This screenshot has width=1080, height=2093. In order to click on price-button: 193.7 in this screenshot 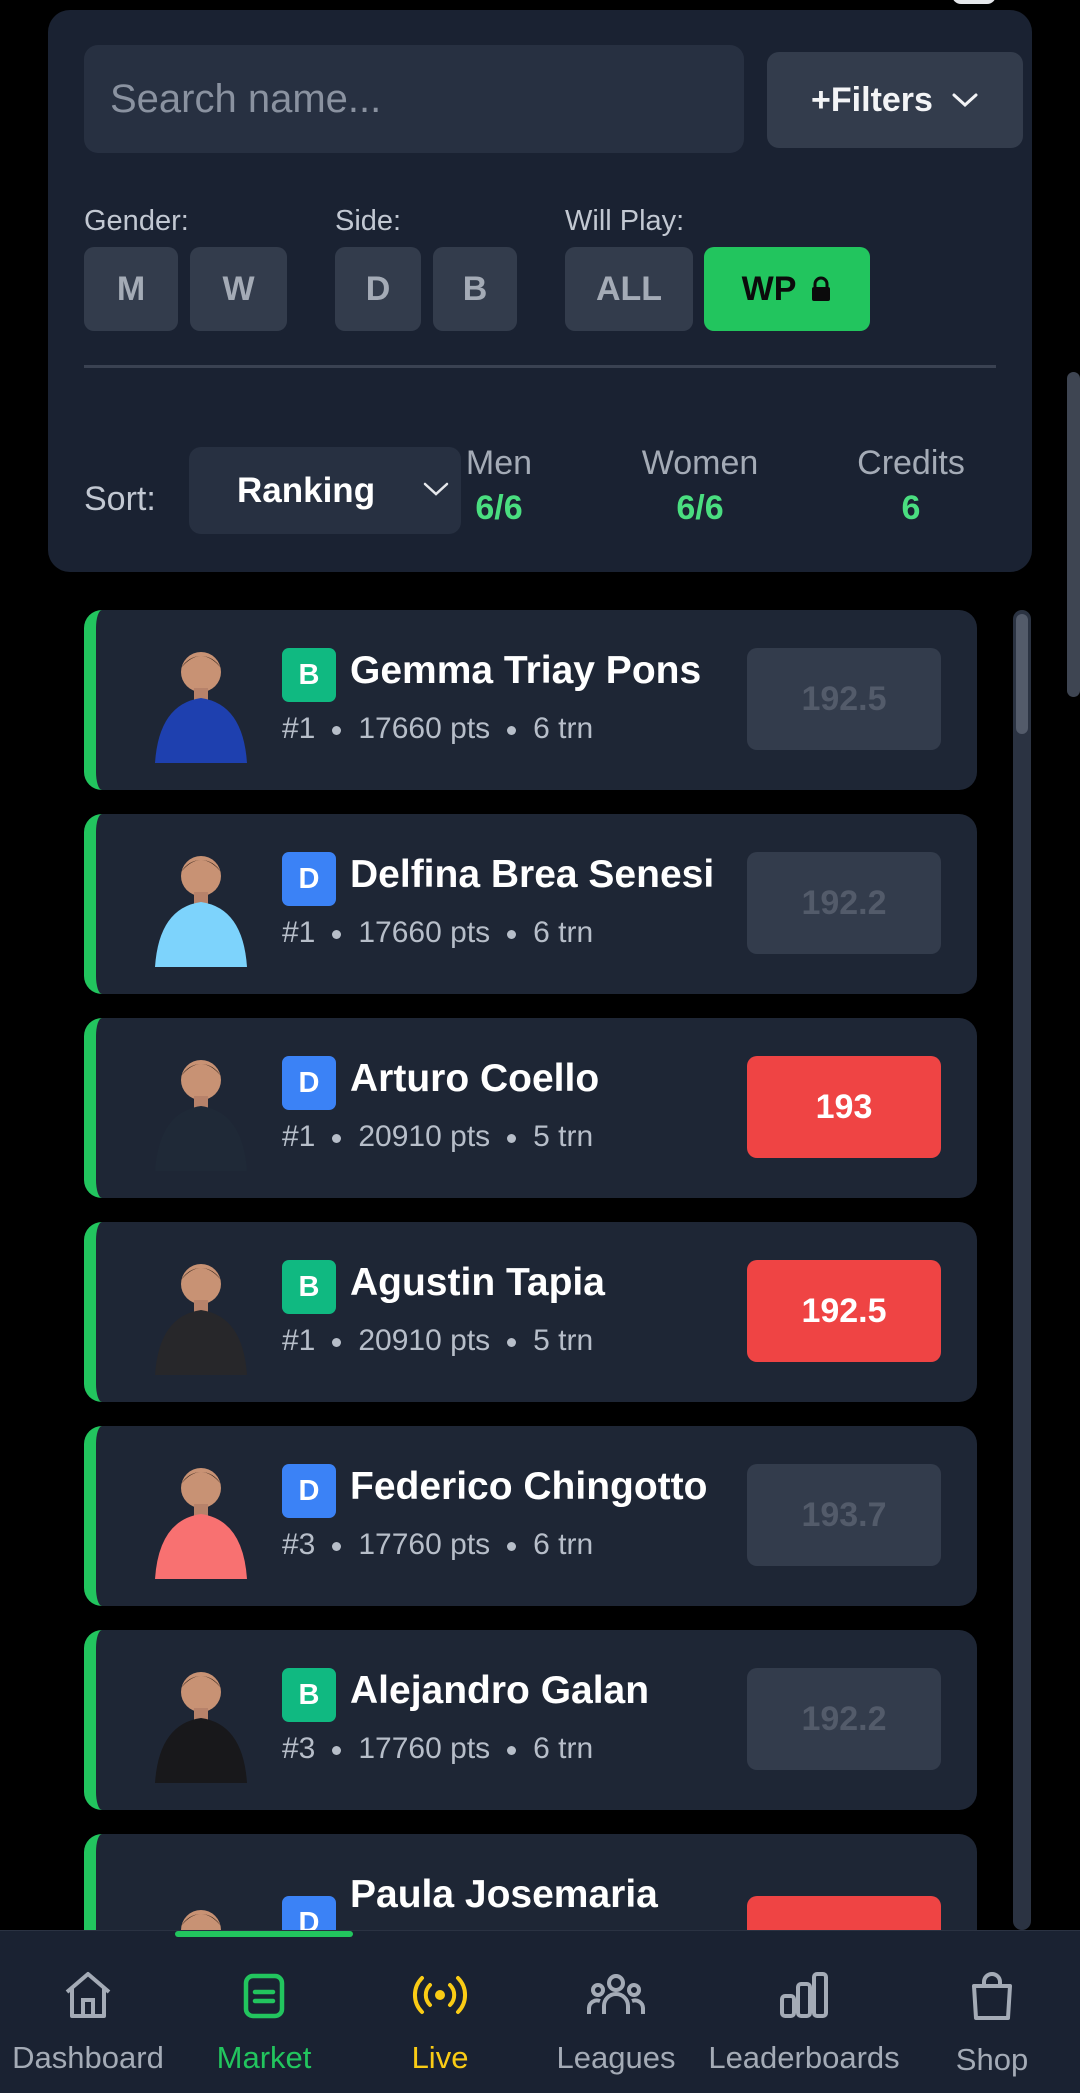, I will do `click(844, 1515)`.